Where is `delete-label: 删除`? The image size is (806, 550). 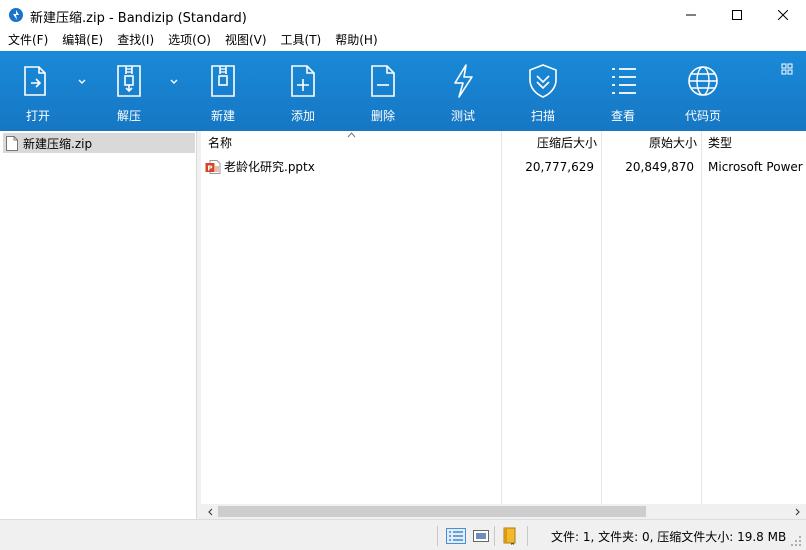 delete-label: 删除 is located at coordinates (382, 116).